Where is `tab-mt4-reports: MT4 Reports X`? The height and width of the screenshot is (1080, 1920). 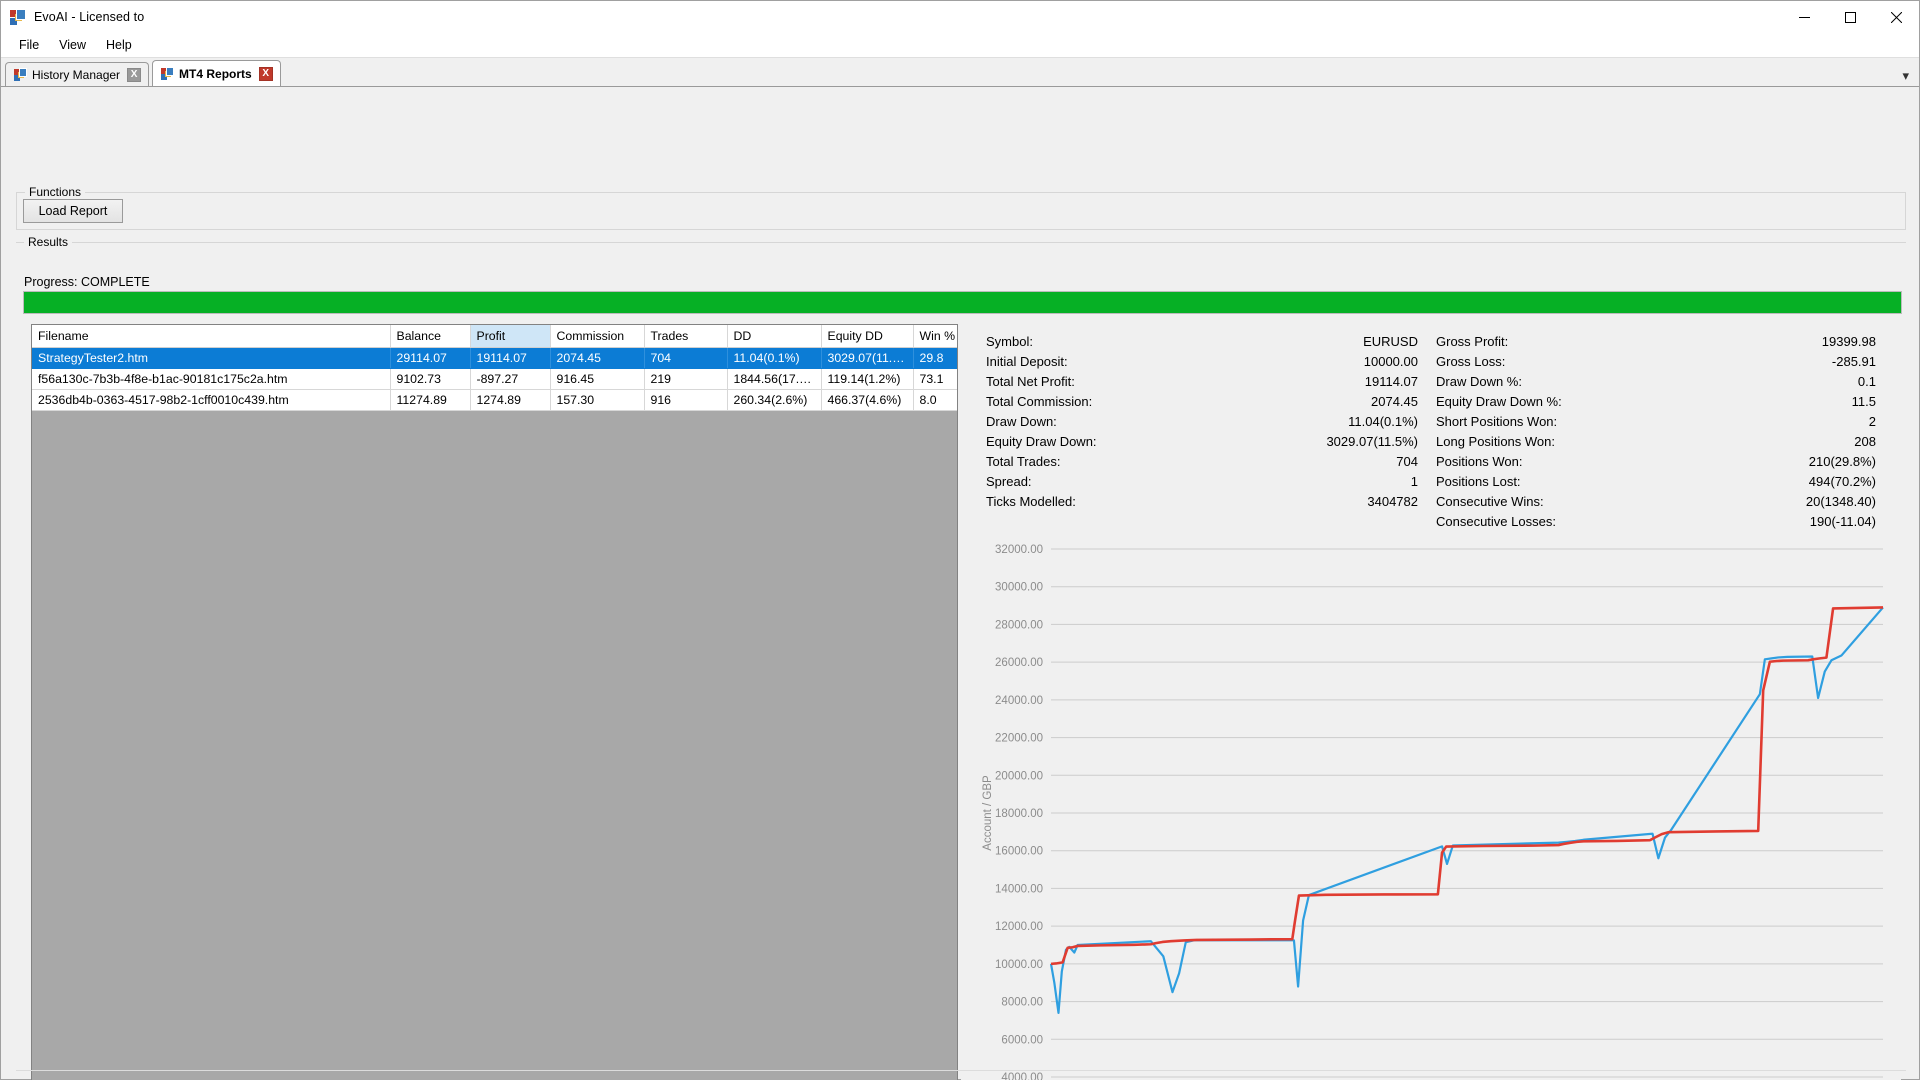 tab-mt4-reports: MT4 Reports X is located at coordinates (216, 73).